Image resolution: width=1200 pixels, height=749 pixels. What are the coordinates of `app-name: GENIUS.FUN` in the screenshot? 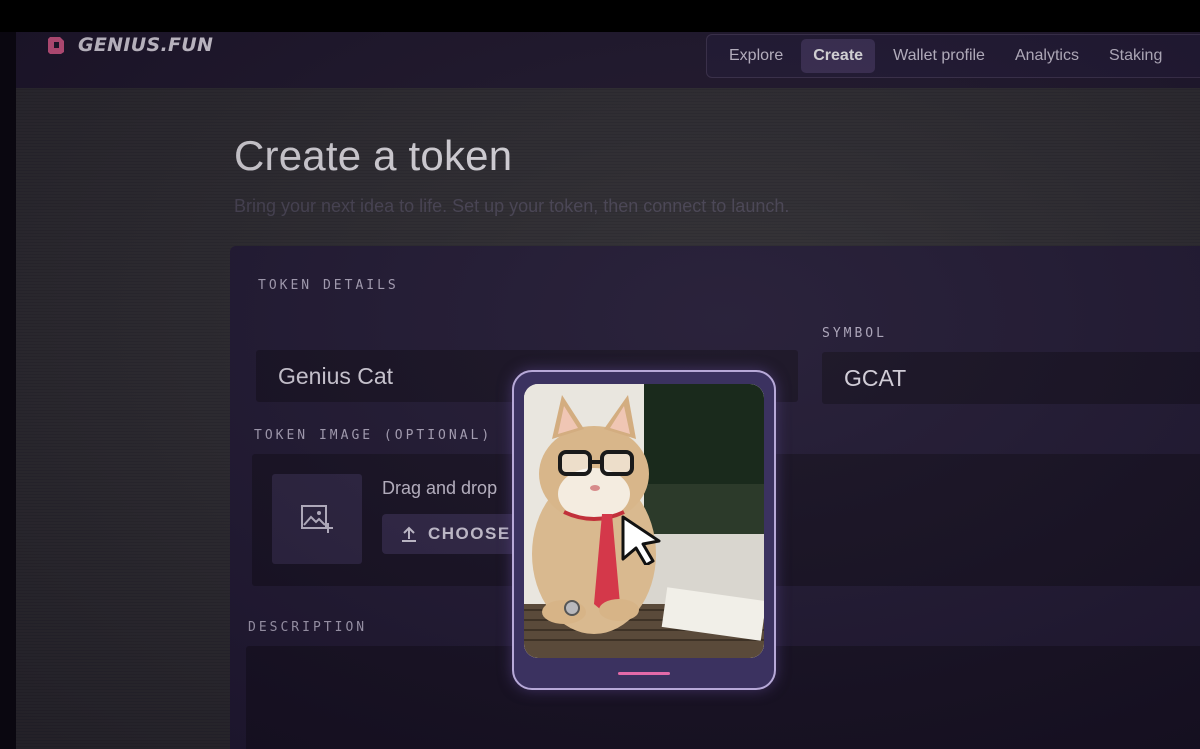 It's located at (146, 45).